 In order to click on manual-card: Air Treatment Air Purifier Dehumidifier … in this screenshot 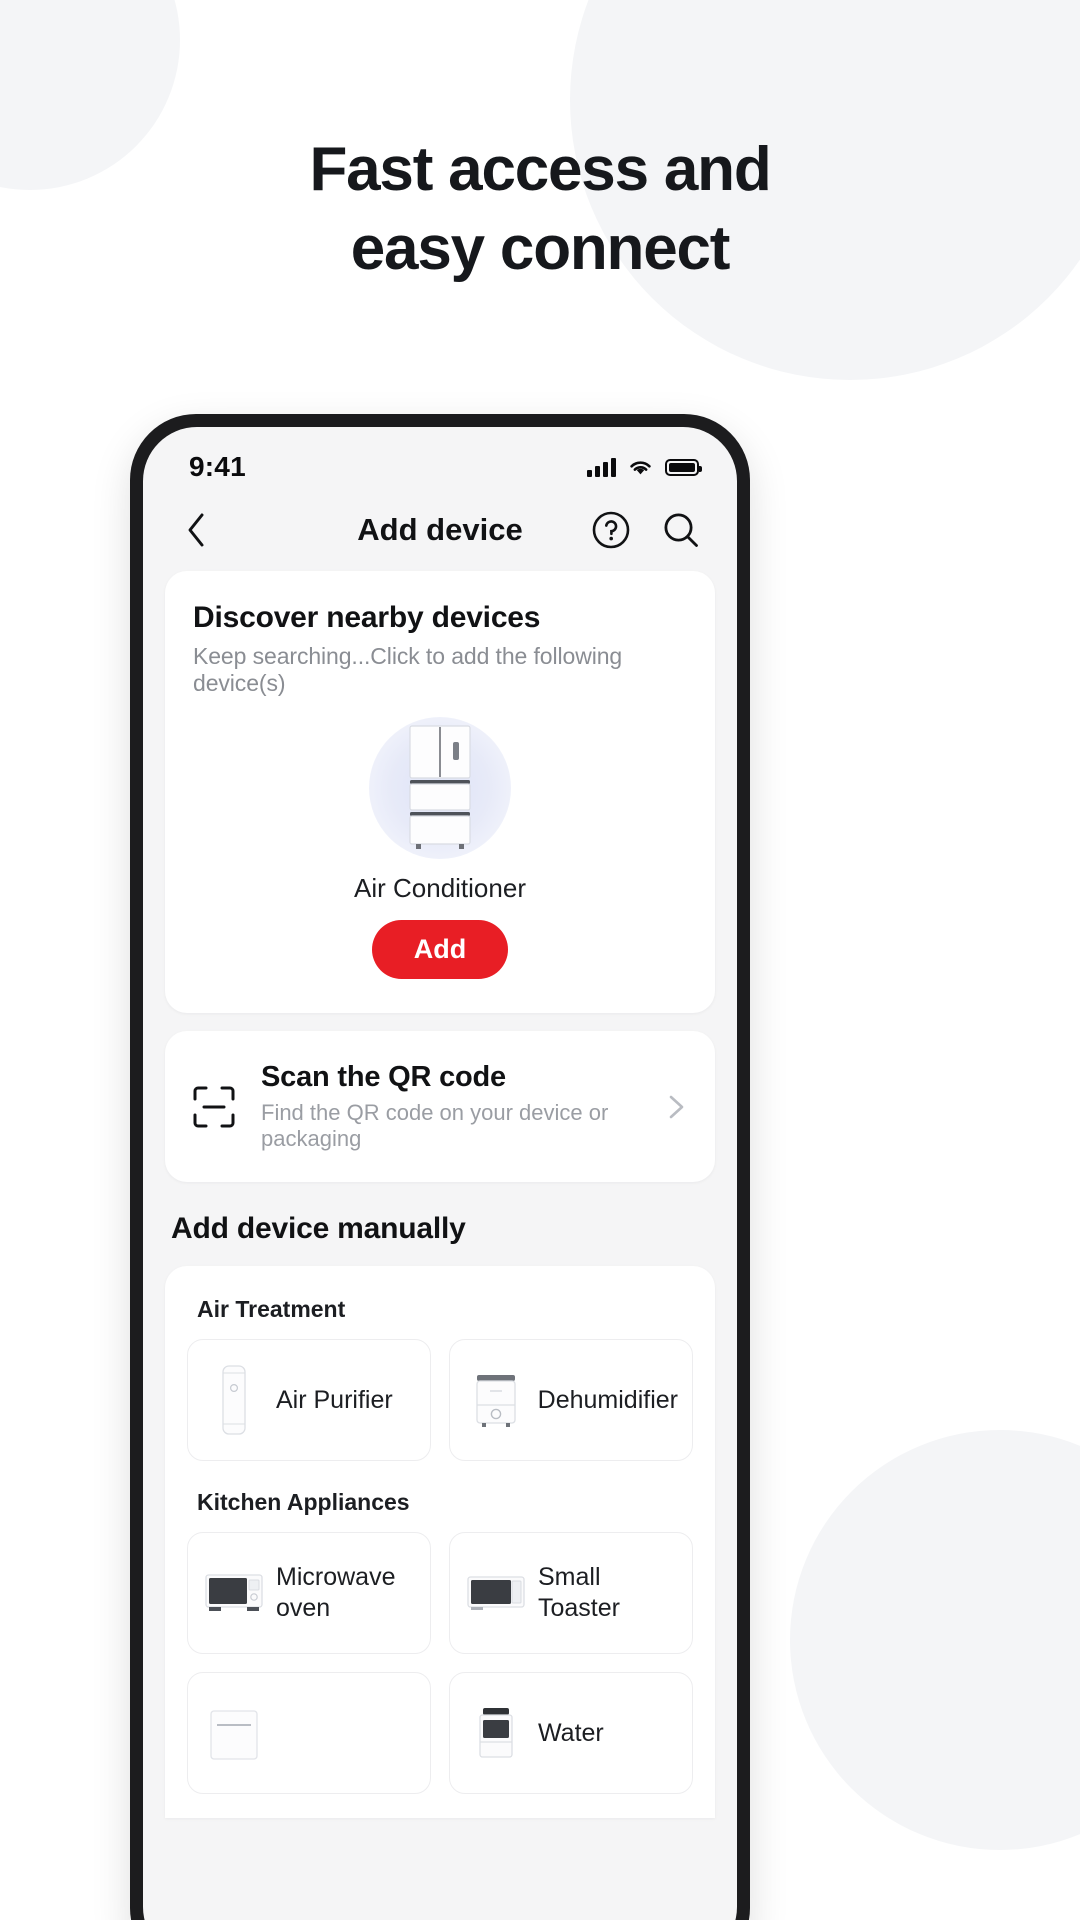, I will do `click(440, 1542)`.